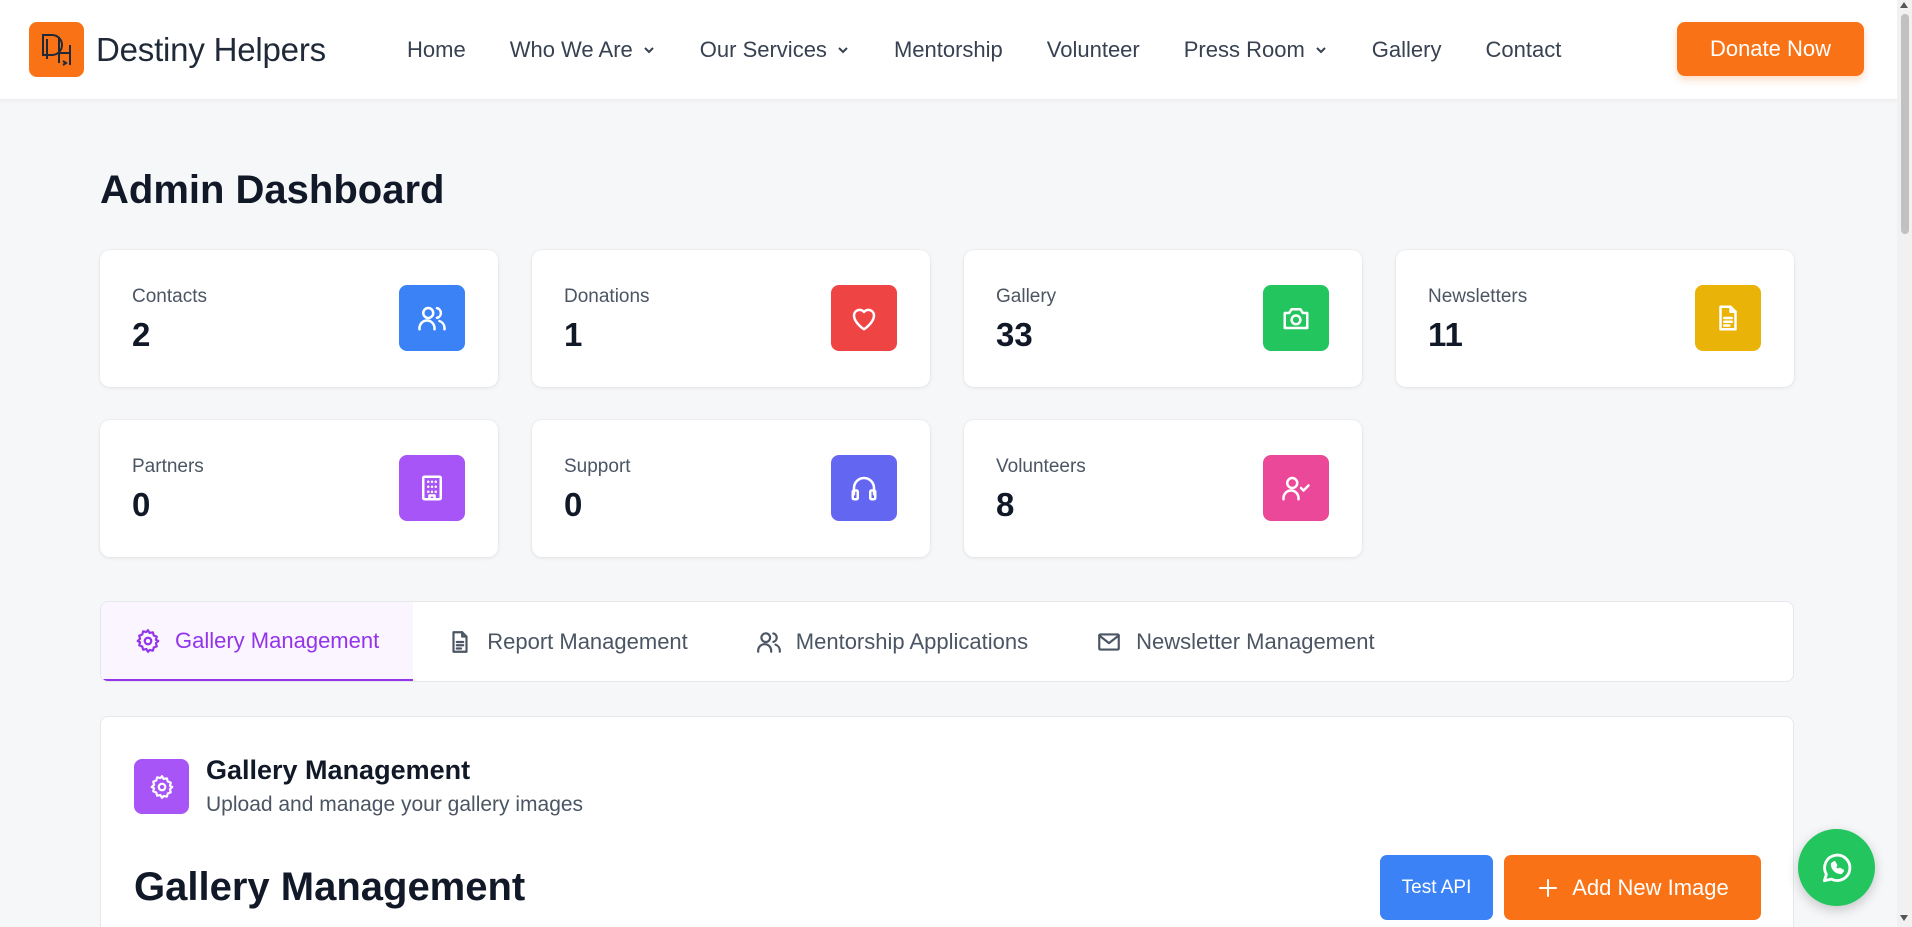  I want to click on tab-gallery-management: Gallery Management, so click(257, 641).